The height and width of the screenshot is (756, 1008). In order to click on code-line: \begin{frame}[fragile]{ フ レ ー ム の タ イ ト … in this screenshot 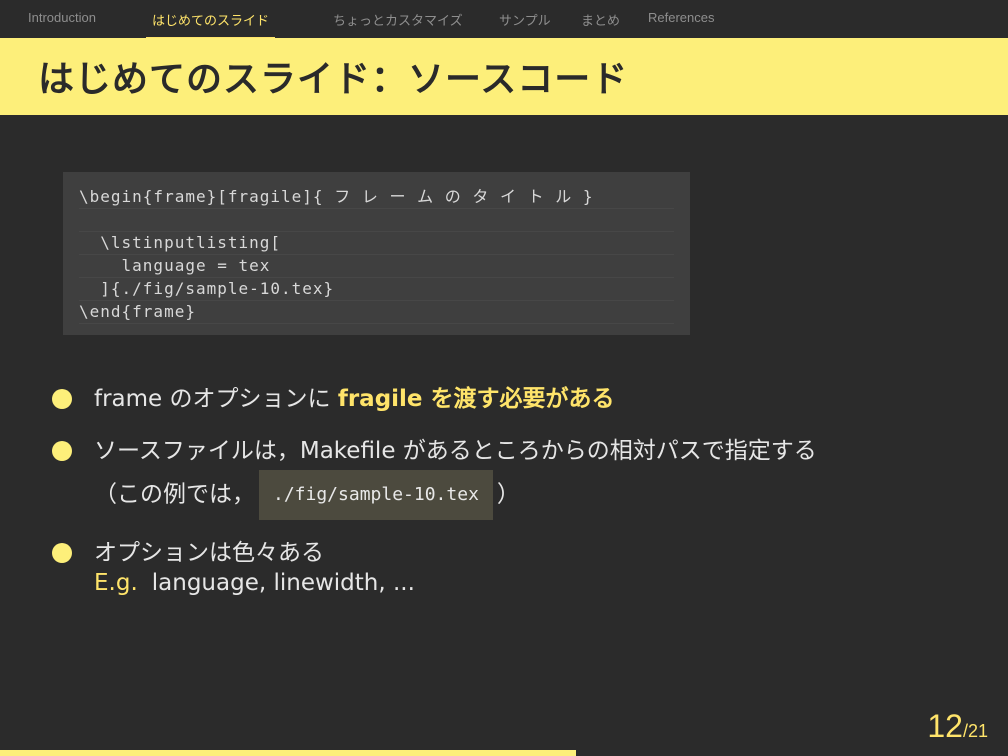, I will do `click(376, 197)`.